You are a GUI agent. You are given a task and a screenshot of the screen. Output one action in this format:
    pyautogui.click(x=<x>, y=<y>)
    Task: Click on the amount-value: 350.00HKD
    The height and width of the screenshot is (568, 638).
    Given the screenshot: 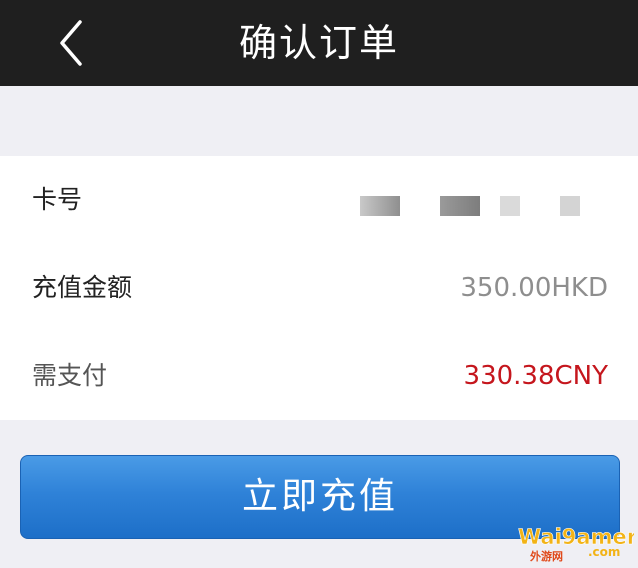 What is the action you would take?
    pyautogui.click(x=534, y=288)
    